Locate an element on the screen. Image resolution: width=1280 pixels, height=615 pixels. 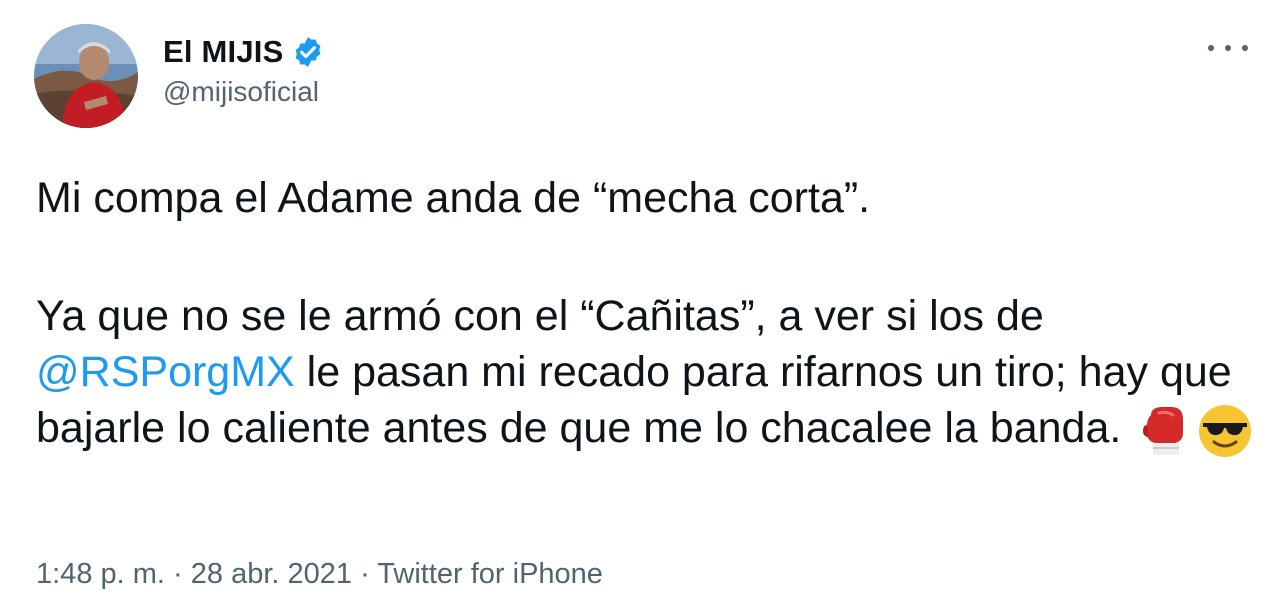
author-name-row: El MIJIS is located at coordinates (244, 52).